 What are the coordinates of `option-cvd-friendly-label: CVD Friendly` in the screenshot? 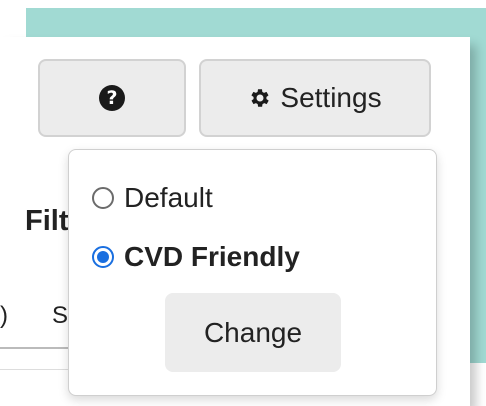 It's located at (212, 256).